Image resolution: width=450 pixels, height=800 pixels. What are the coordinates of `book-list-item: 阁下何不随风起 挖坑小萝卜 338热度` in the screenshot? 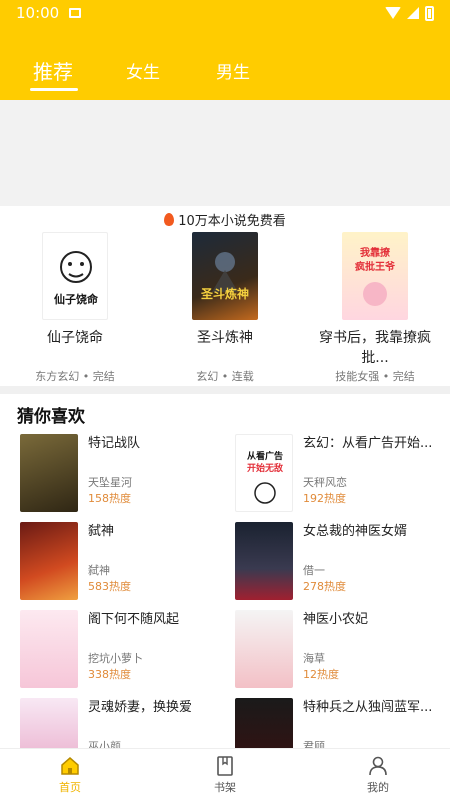 It's located at (120, 650).